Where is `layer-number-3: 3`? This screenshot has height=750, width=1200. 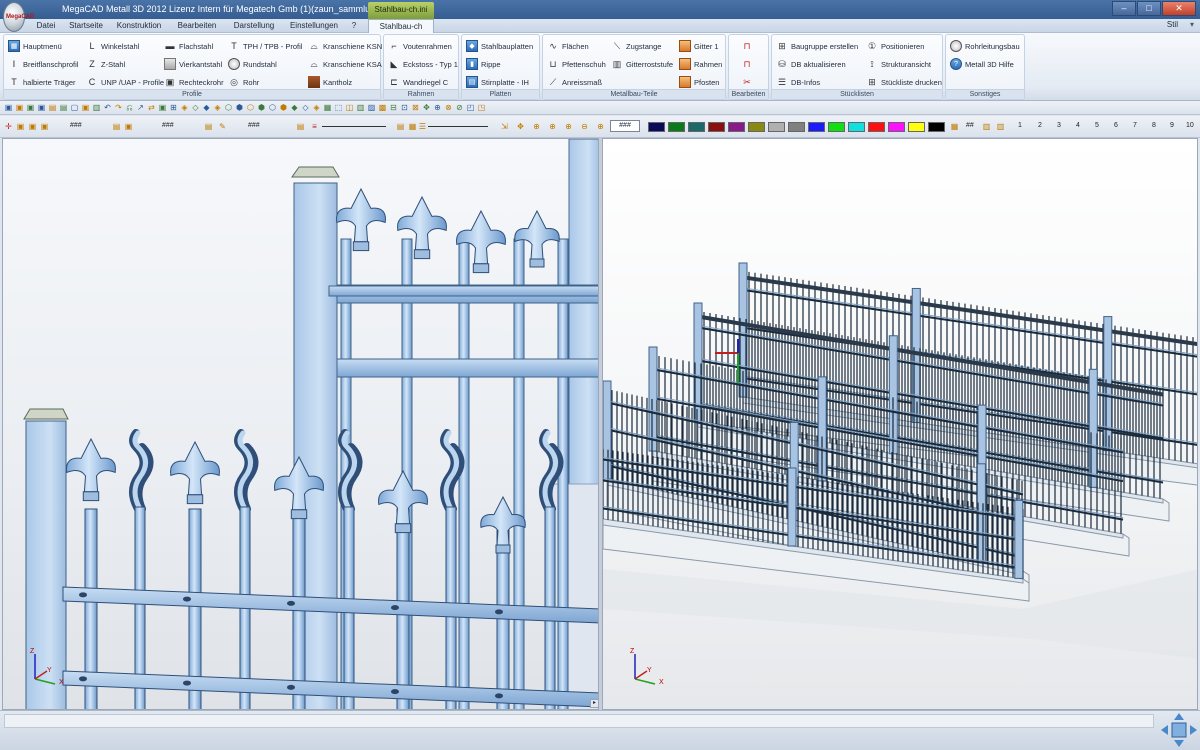
layer-number-3: 3 is located at coordinates (1059, 125).